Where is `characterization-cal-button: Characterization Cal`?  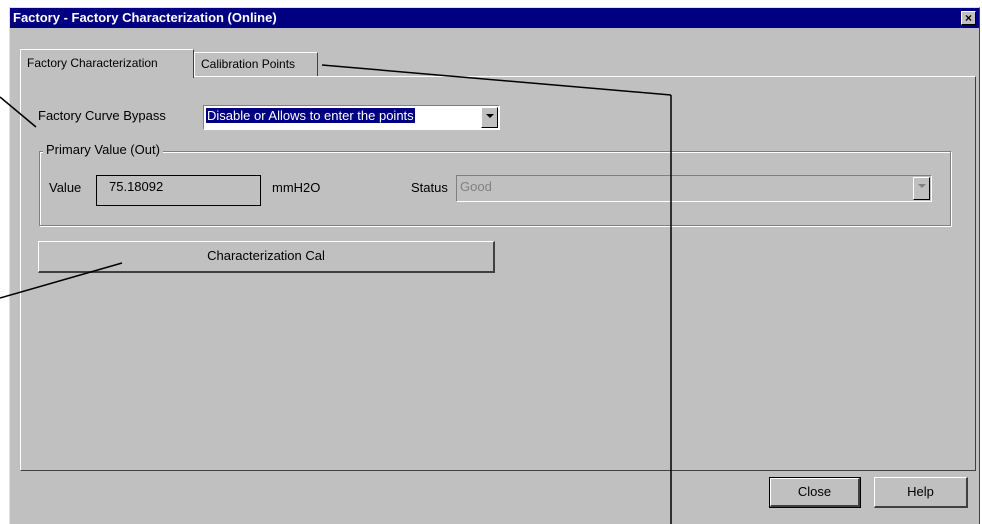
characterization-cal-button: Characterization Cal is located at coordinates (266, 257).